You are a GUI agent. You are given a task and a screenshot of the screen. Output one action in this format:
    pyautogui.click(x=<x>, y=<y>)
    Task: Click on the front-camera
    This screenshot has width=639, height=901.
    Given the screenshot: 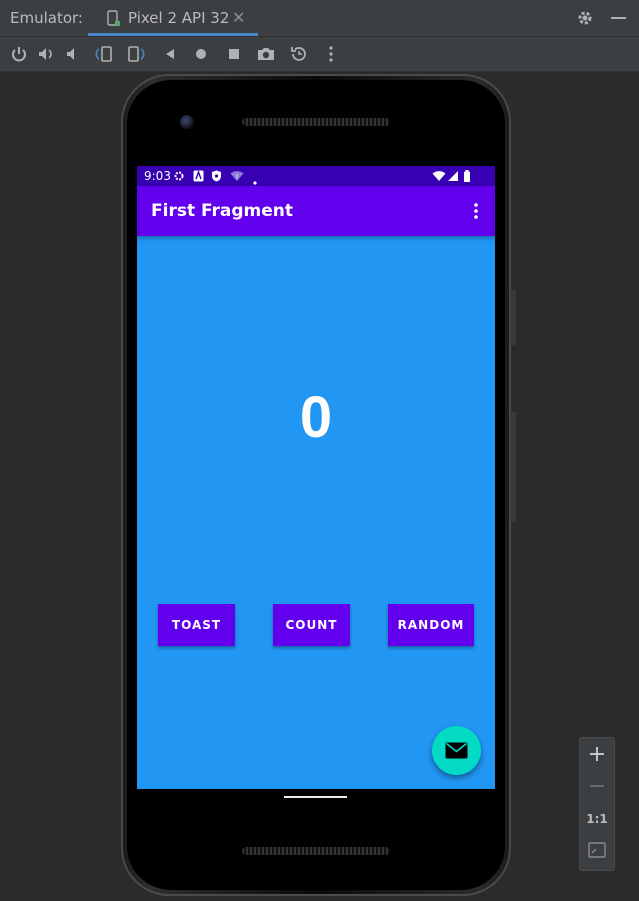 What is the action you would take?
    pyautogui.click(x=187, y=122)
    